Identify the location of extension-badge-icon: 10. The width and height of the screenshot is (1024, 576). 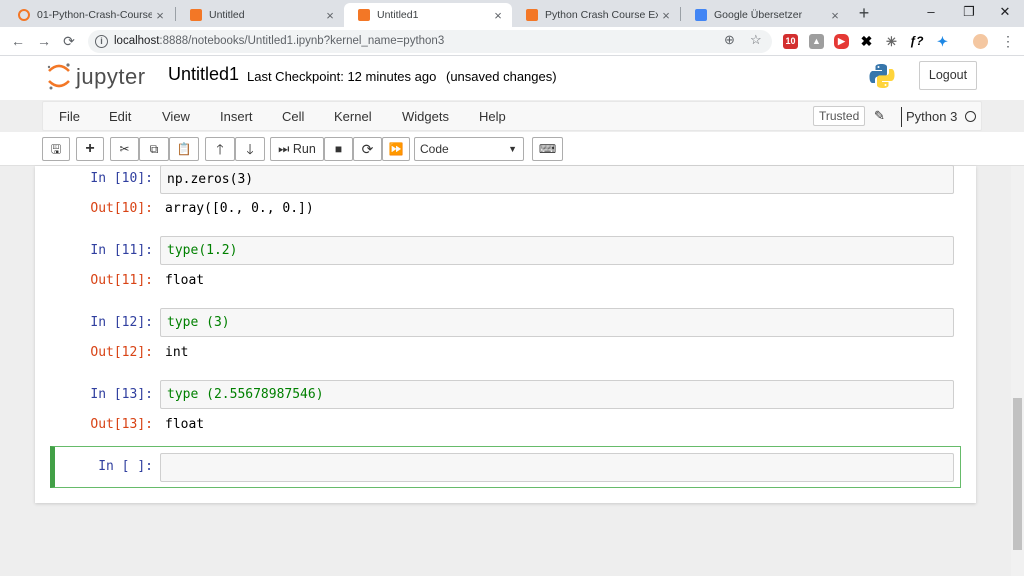
(790, 41).